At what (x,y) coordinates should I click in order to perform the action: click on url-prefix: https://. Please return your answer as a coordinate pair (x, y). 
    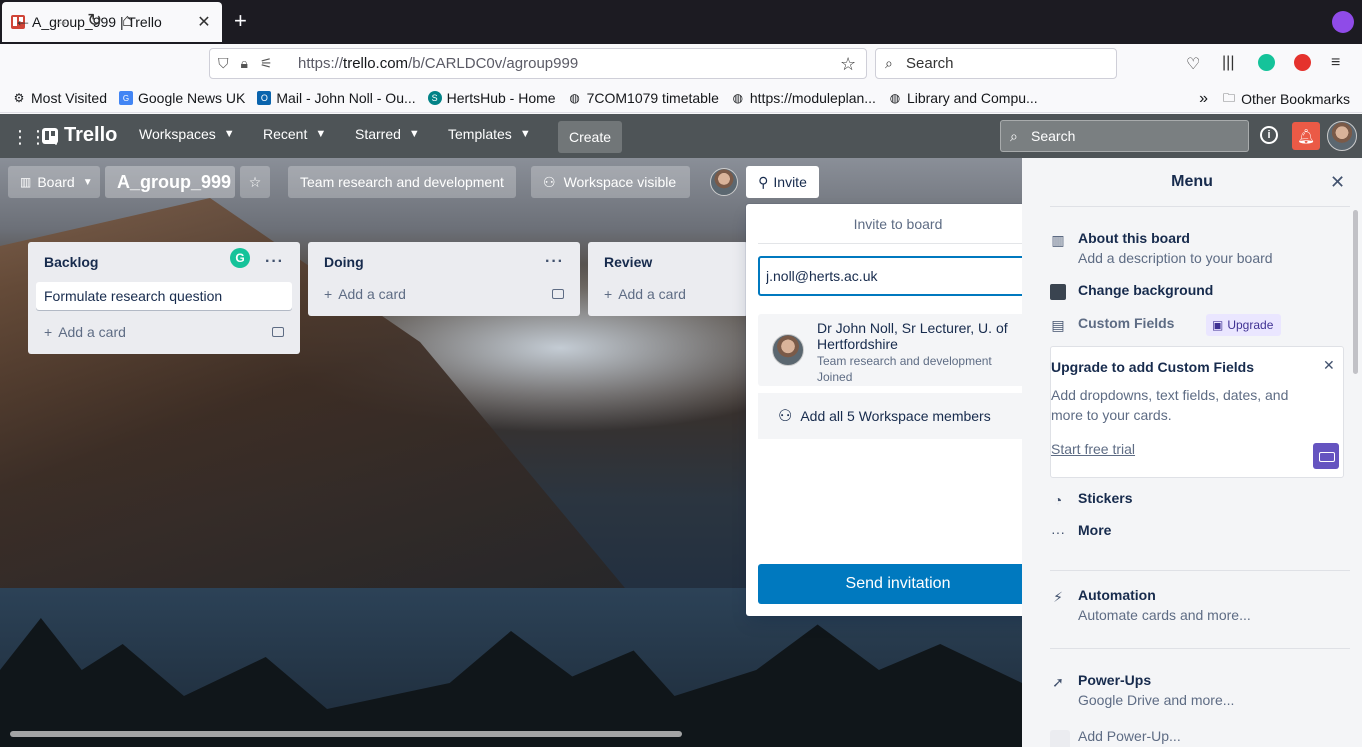
    Looking at the image, I should click on (321, 63).